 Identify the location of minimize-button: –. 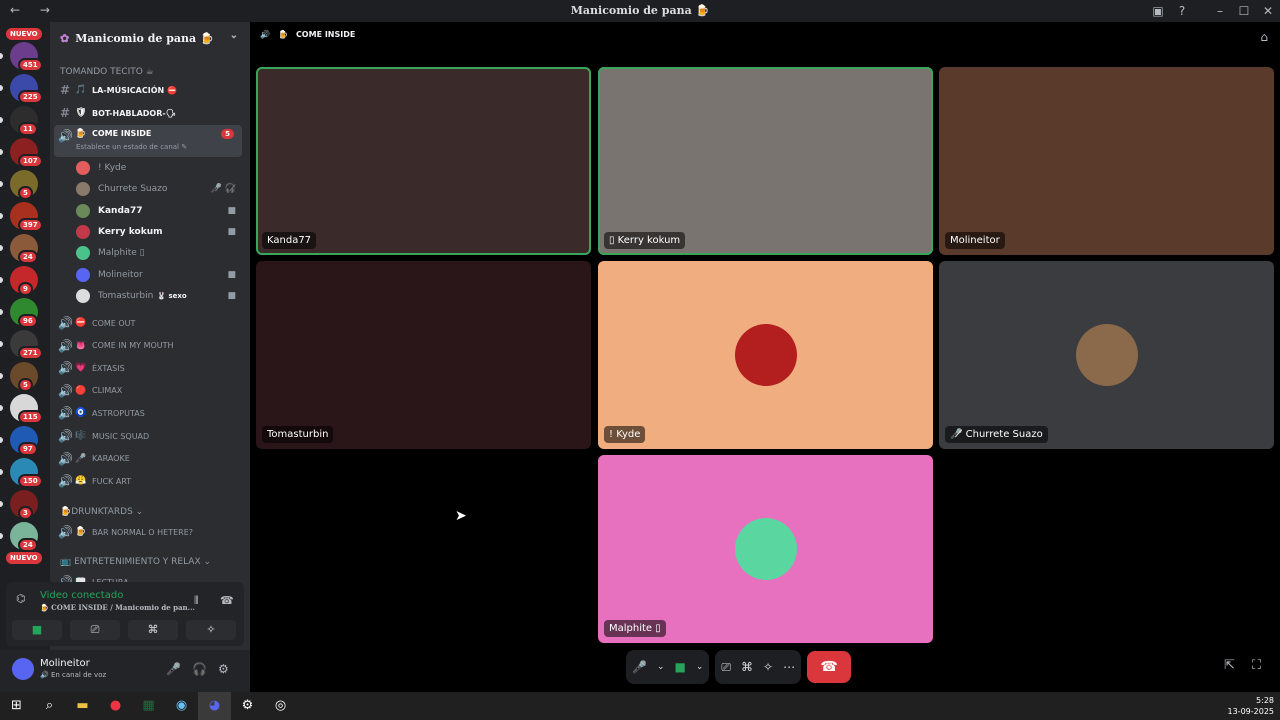
(1220, 11).